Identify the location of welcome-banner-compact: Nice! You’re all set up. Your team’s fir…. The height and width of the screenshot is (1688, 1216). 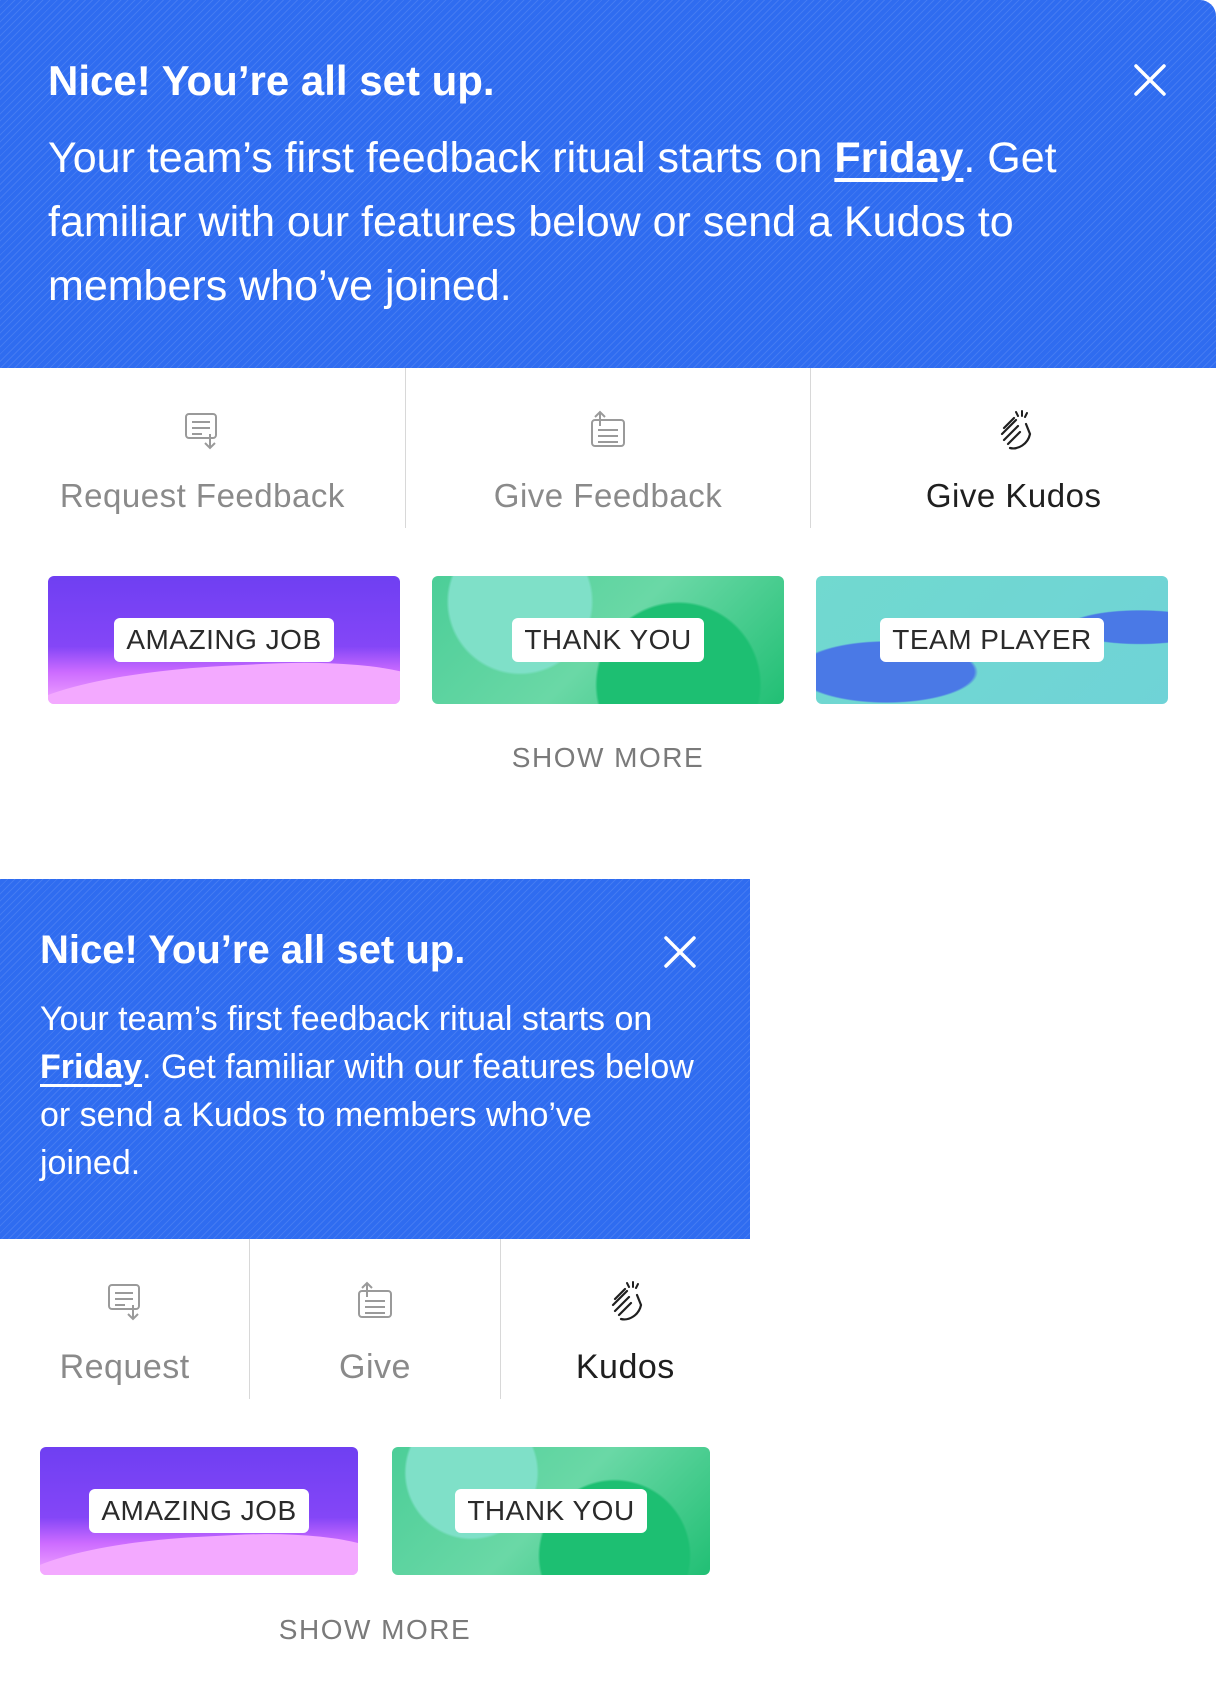
(375, 1059).